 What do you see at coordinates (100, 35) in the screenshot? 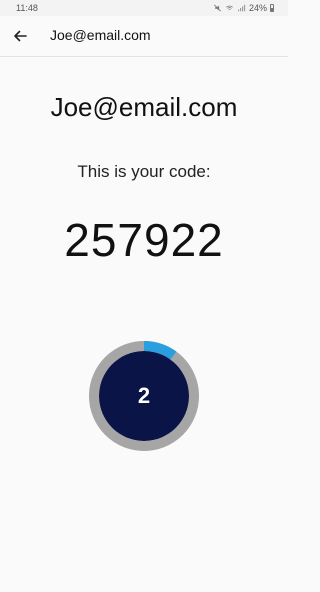
I see `app-bar-title: Joe@email.com` at bounding box center [100, 35].